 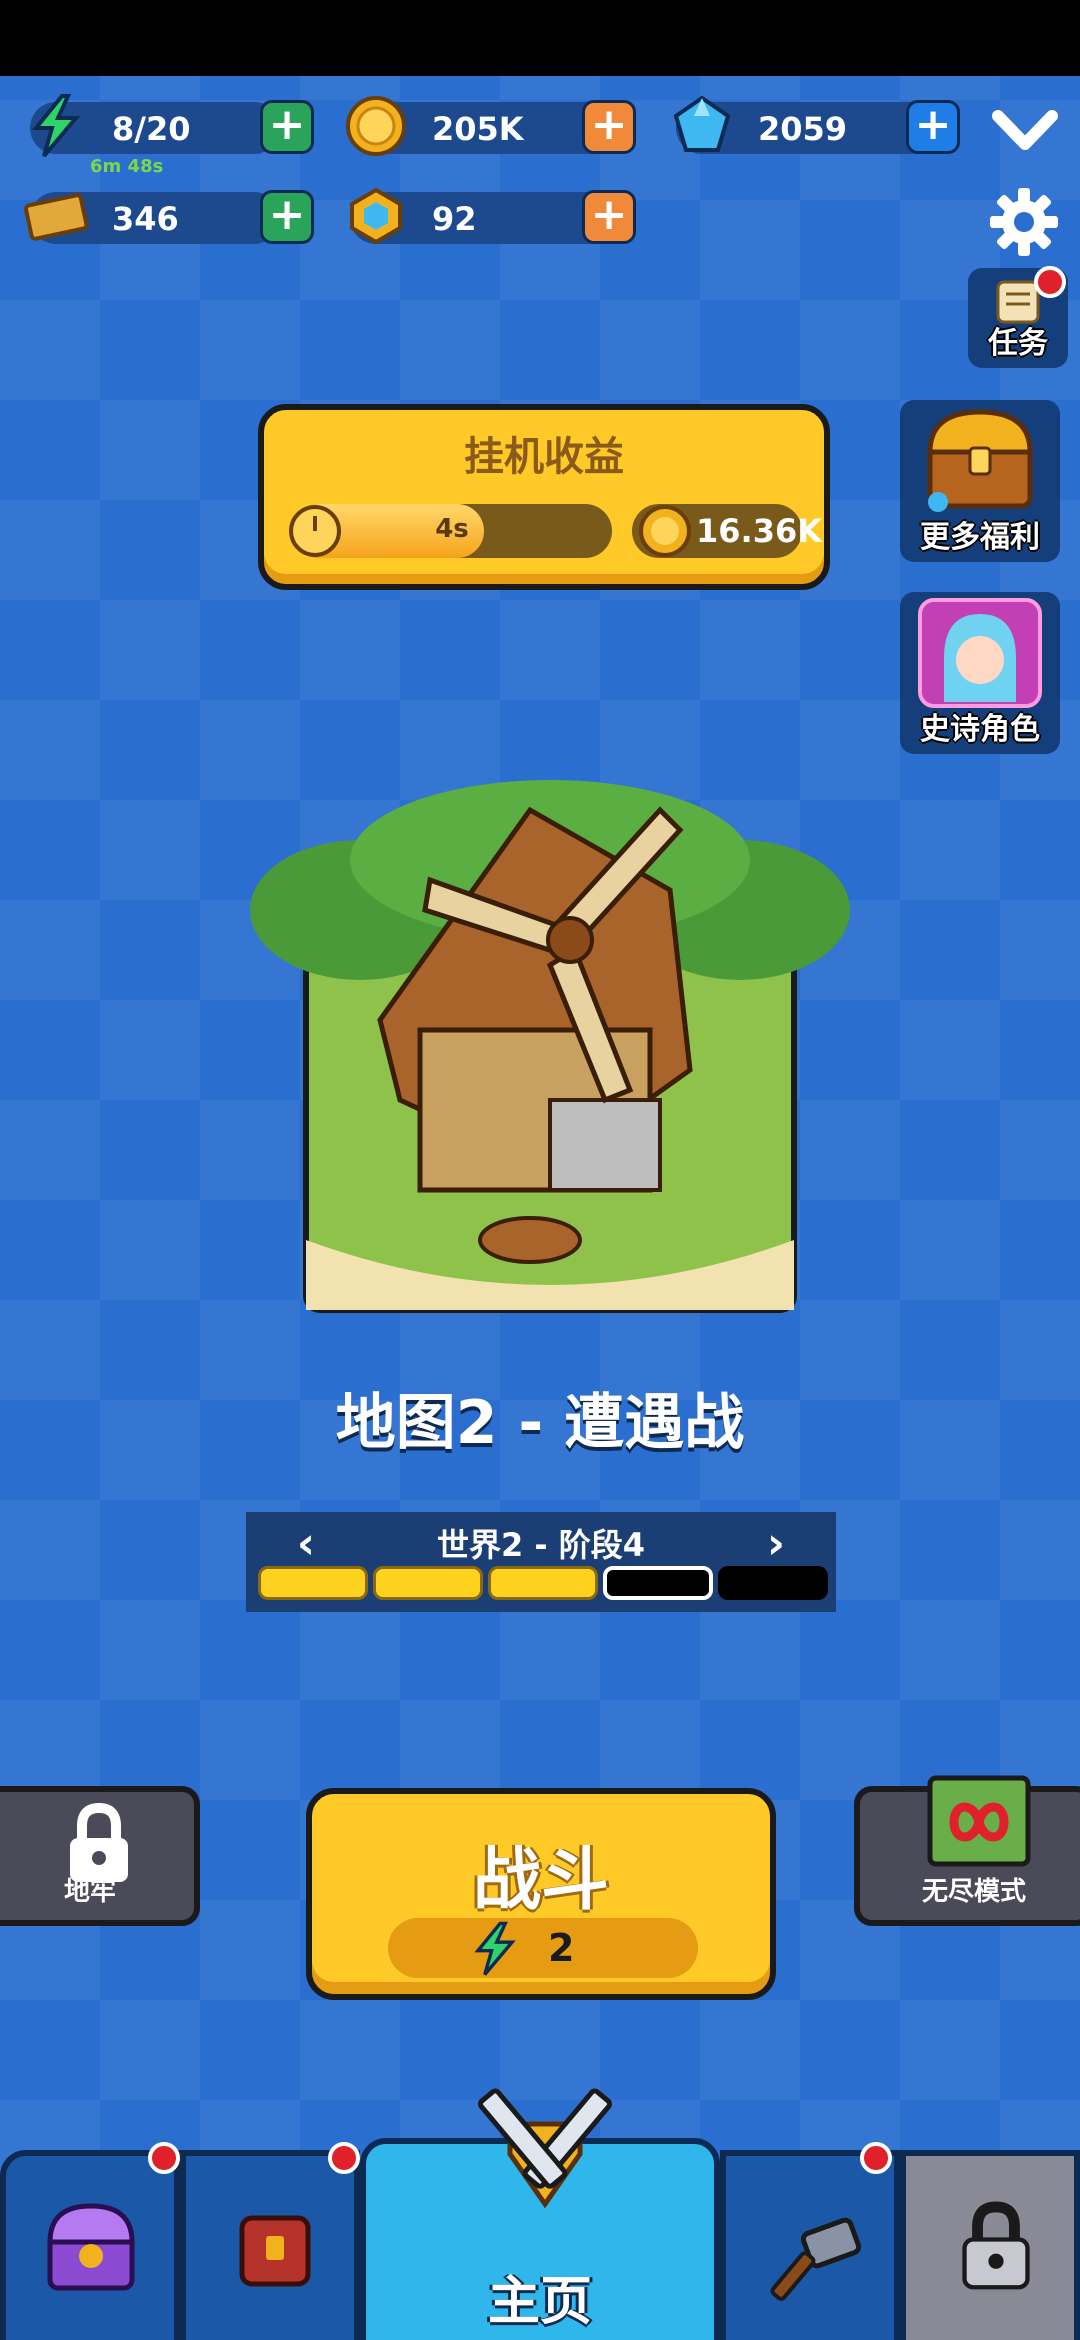 I want to click on idle-reward-value: 16.36K, so click(x=759, y=531).